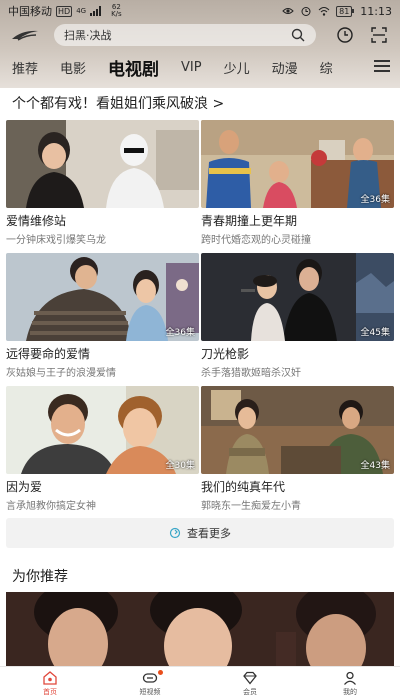 This screenshot has width=400, height=700. I want to click on tab-recommend: 推荐, so click(25, 67).